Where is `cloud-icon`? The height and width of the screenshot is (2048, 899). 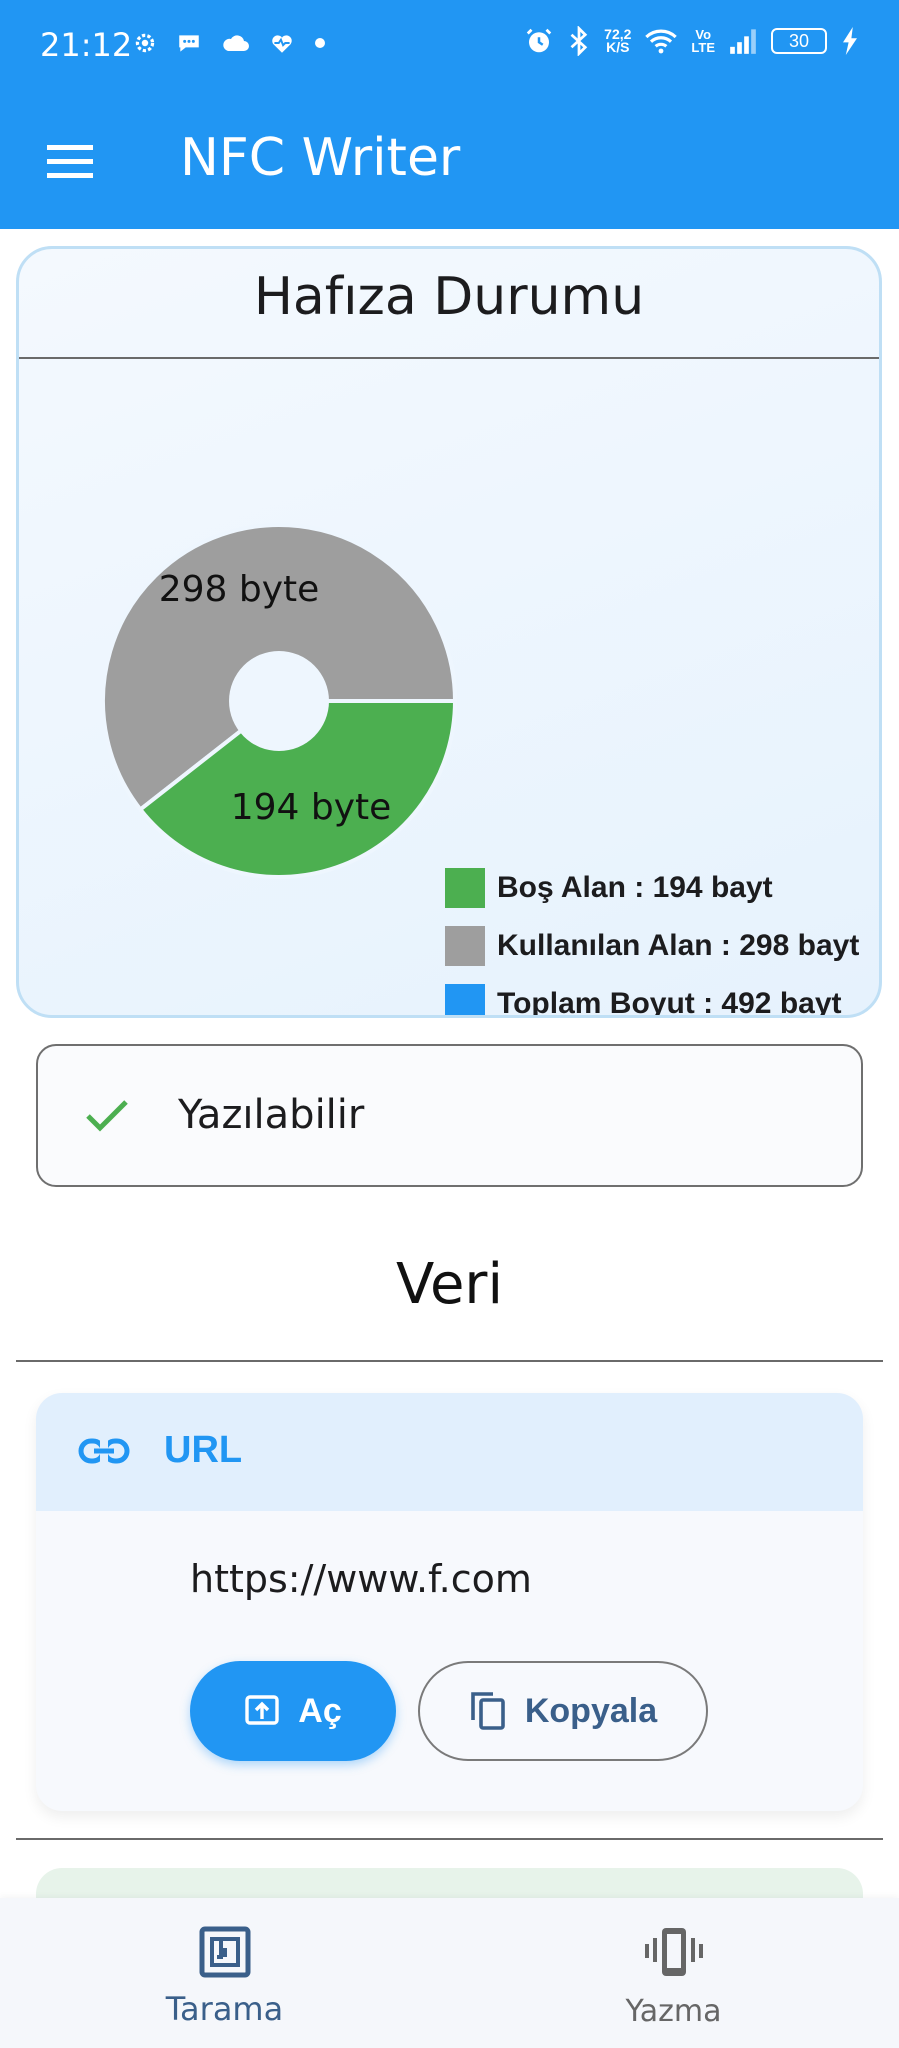 cloud-icon is located at coordinates (235, 43).